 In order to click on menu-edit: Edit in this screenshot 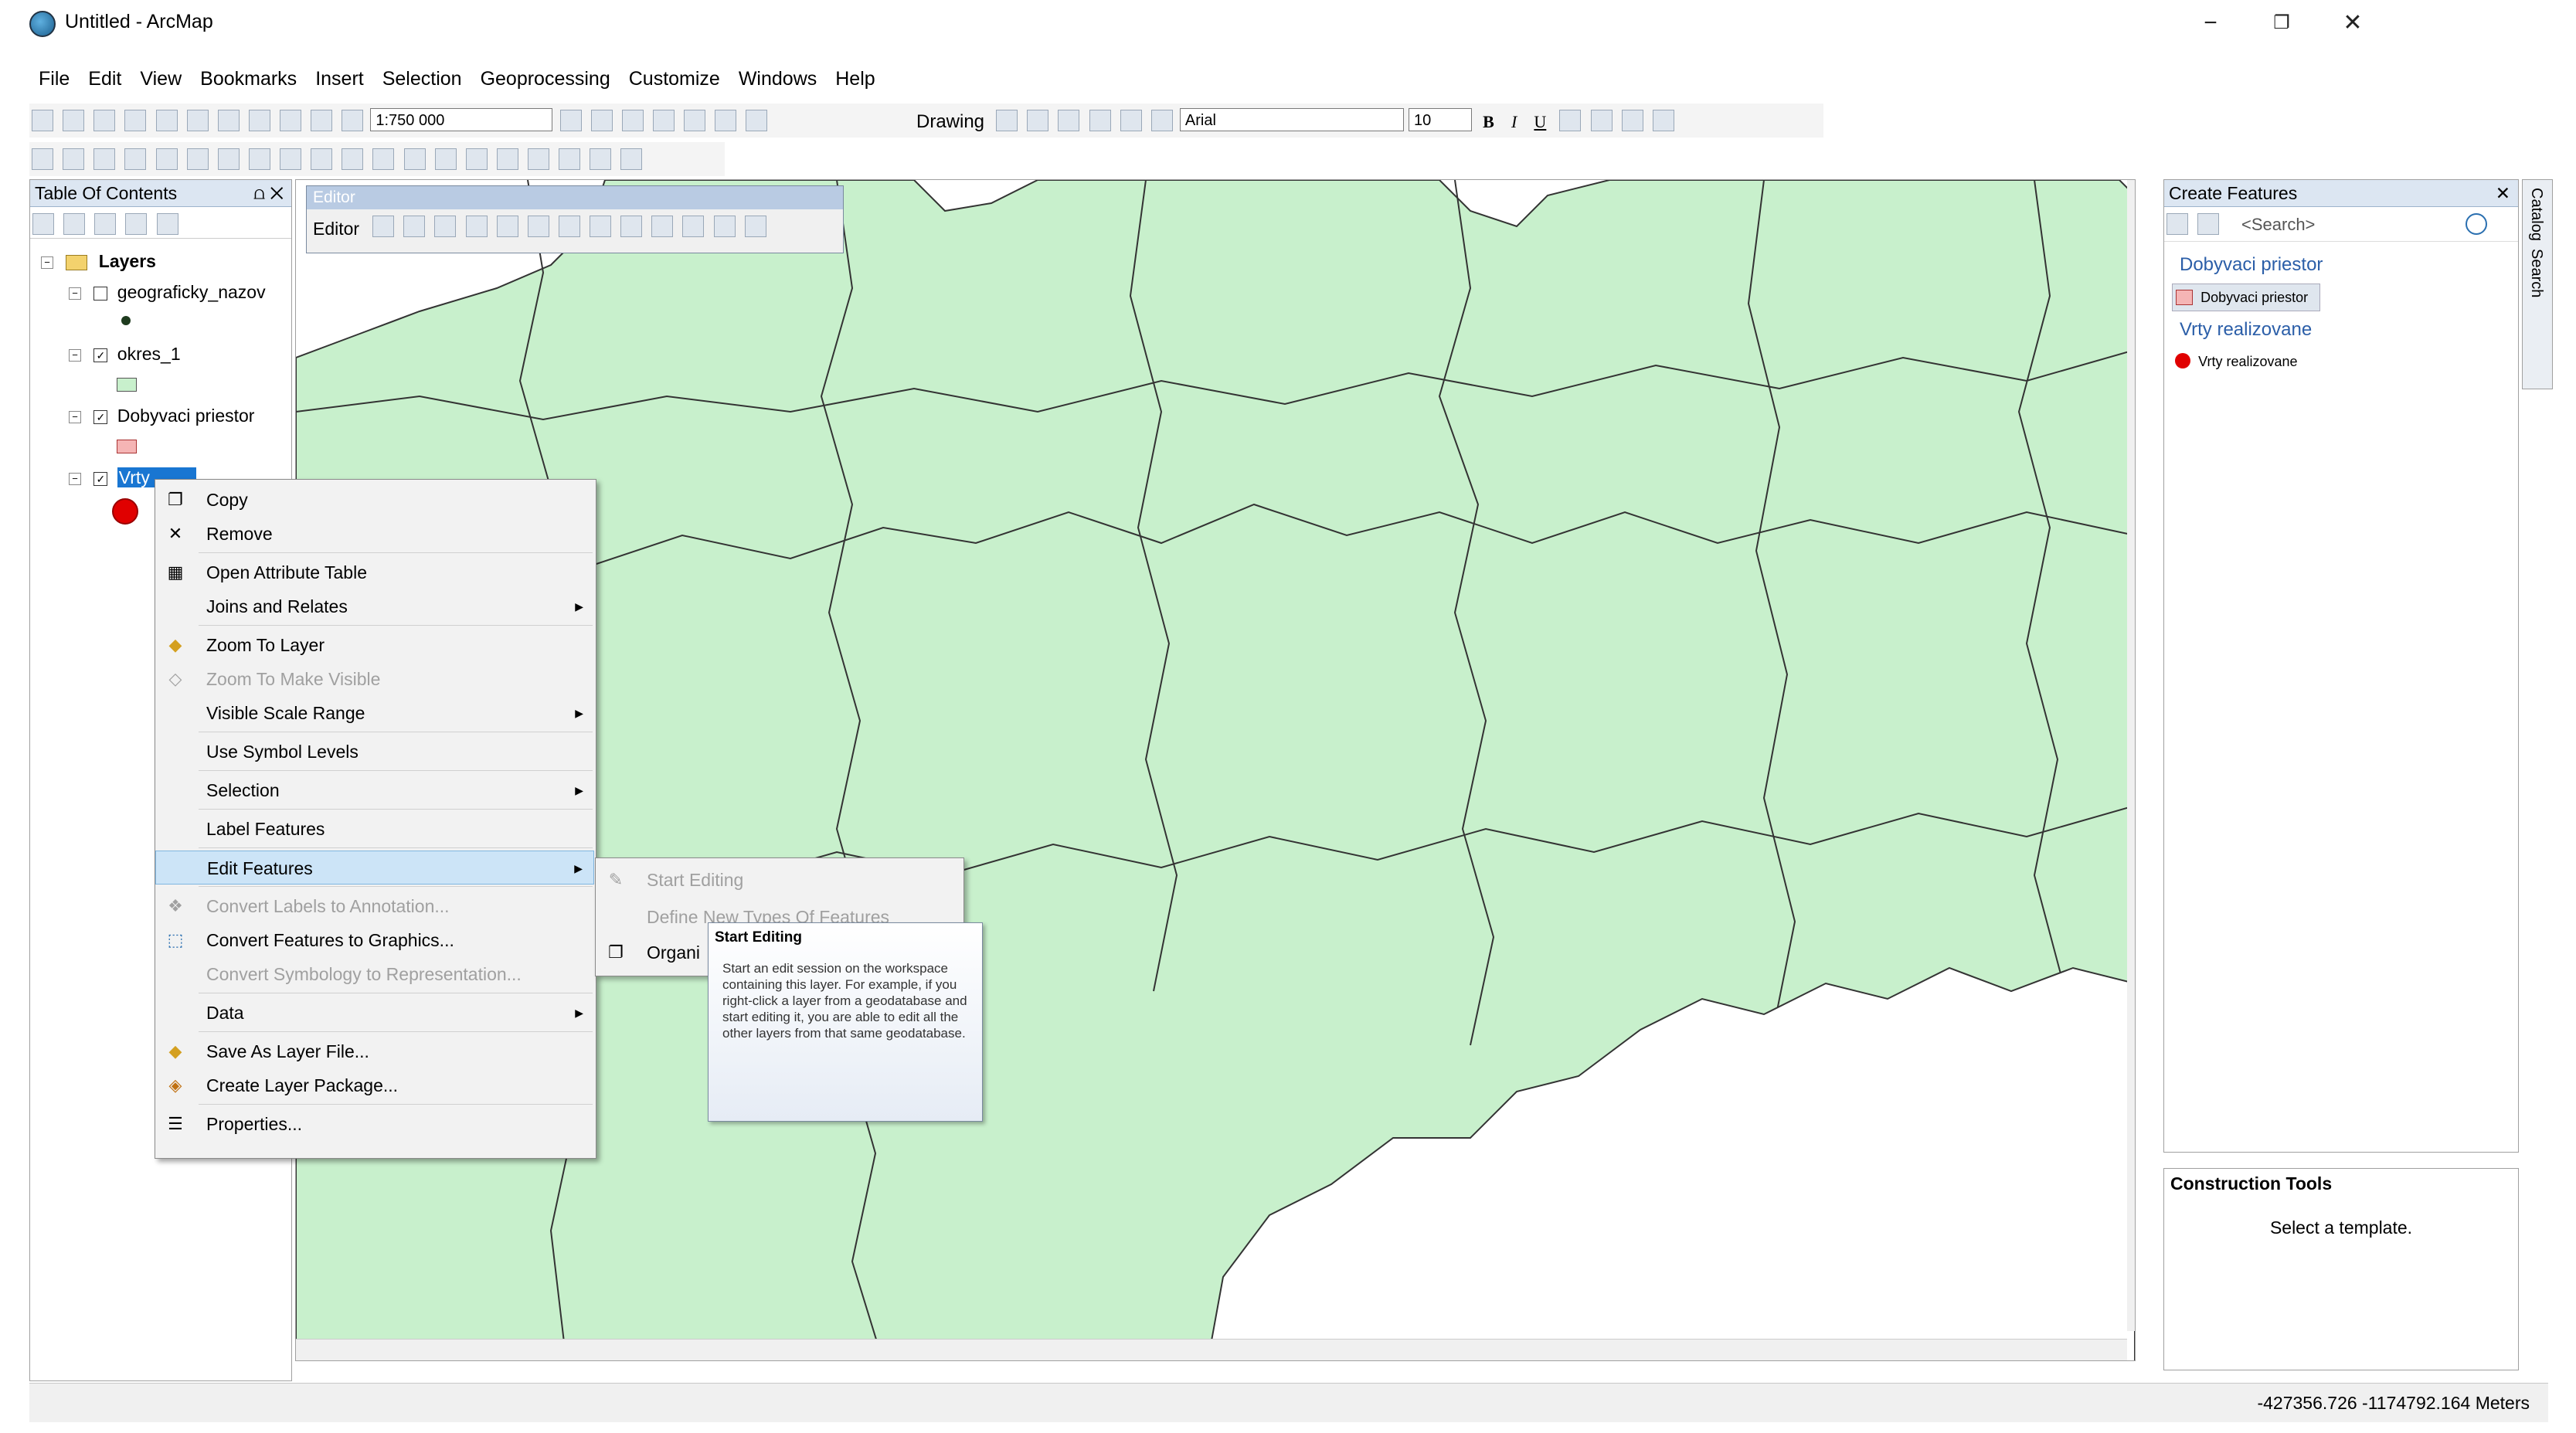, I will do `click(105, 80)`.